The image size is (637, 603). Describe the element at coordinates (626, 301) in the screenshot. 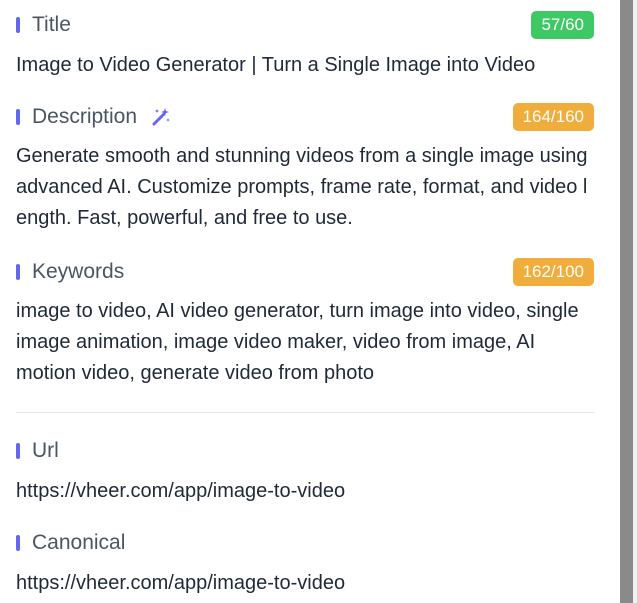

I see `scrollbar-thumb` at that location.